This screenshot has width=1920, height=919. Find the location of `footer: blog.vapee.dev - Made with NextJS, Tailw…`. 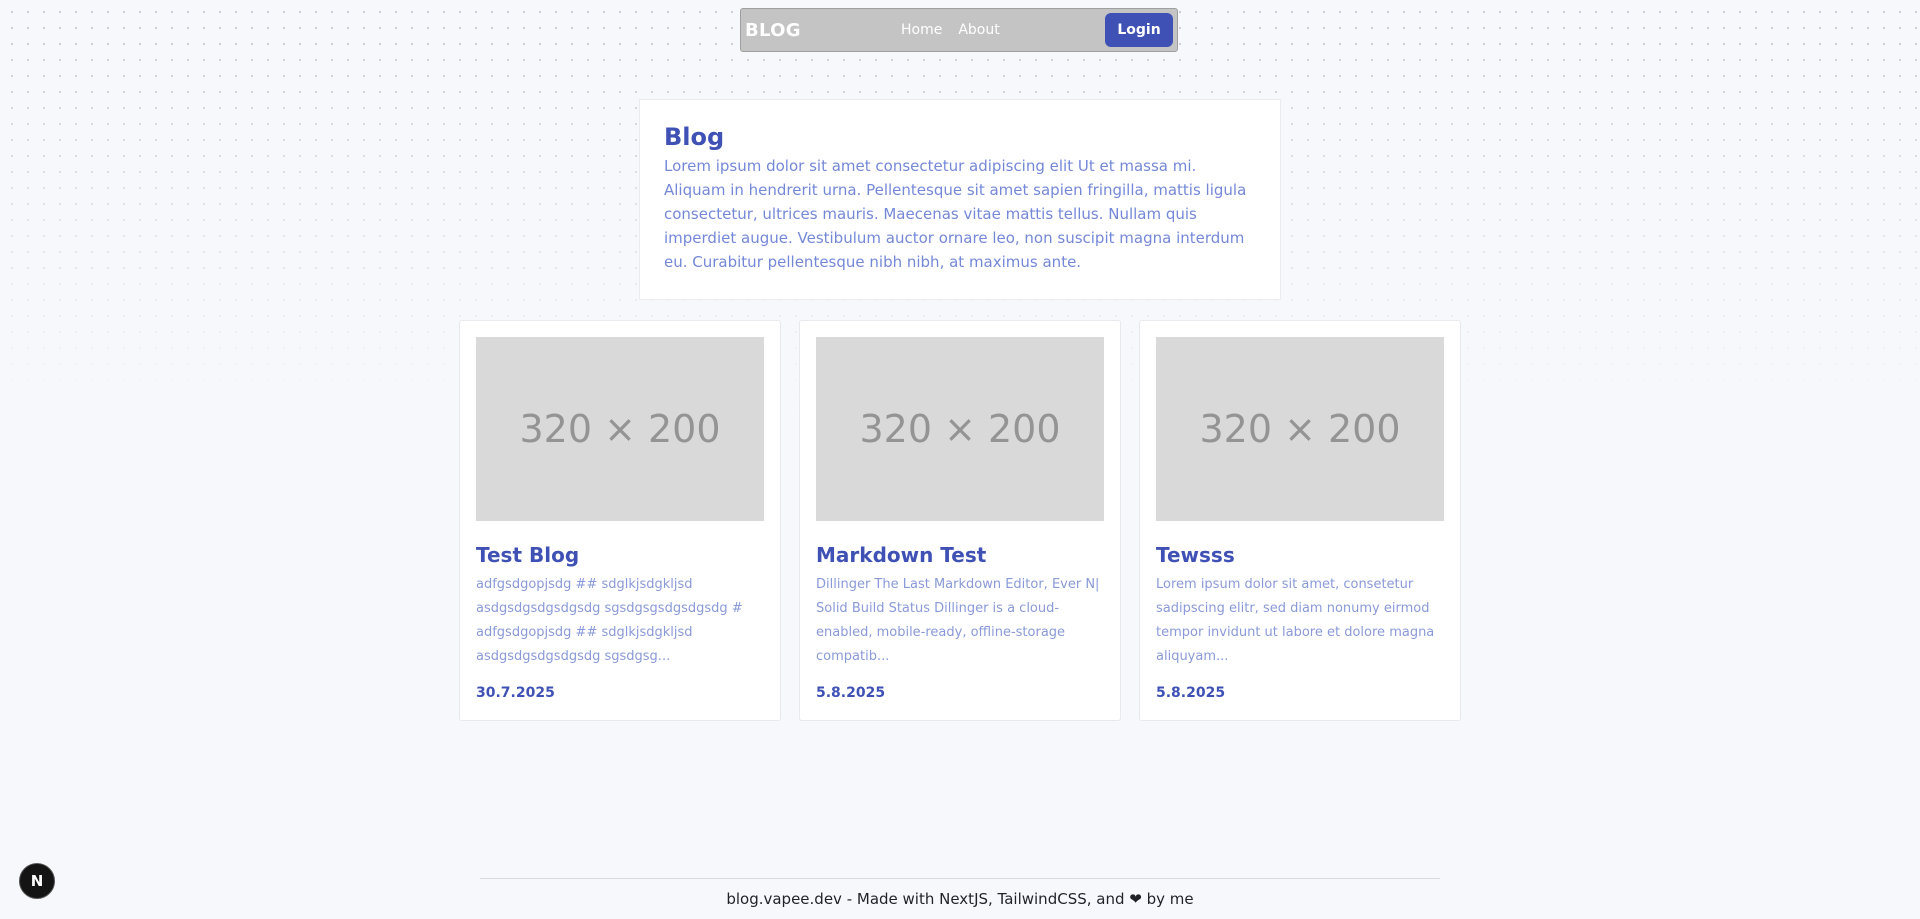

footer: blog.vapee.dev - Made with NextJS, Tailw… is located at coordinates (960, 899).